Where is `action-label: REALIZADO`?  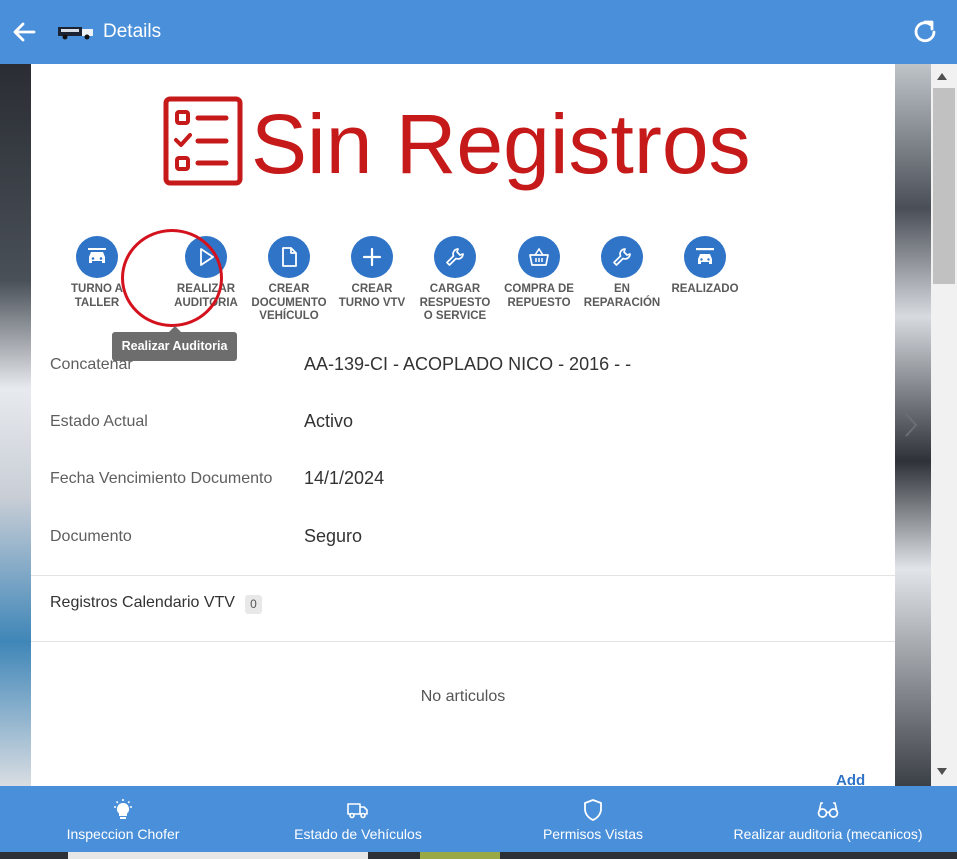 action-label: REALIZADO is located at coordinates (705, 289).